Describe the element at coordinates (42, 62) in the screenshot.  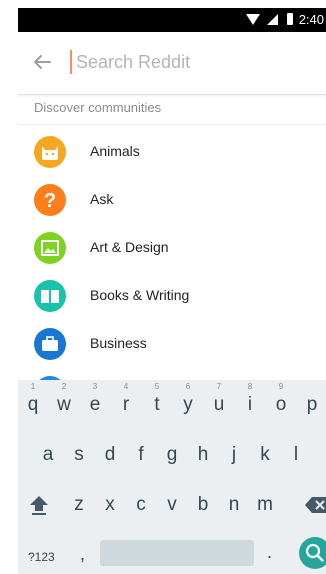
I see `back-arrow-icon` at that location.